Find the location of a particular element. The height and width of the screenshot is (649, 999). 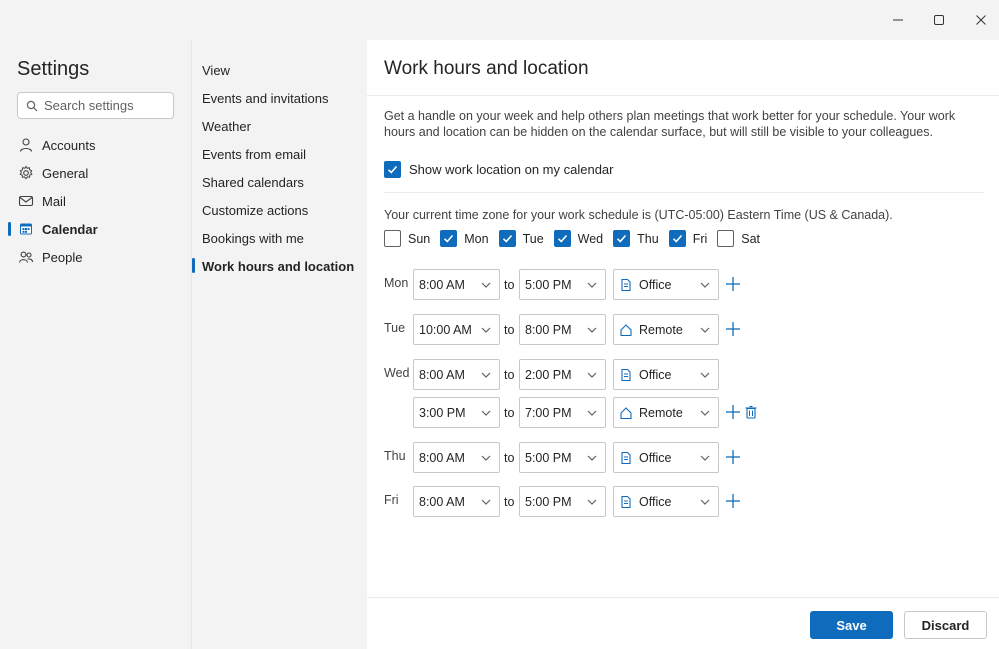

day-mon: Mon is located at coordinates (464, 238).